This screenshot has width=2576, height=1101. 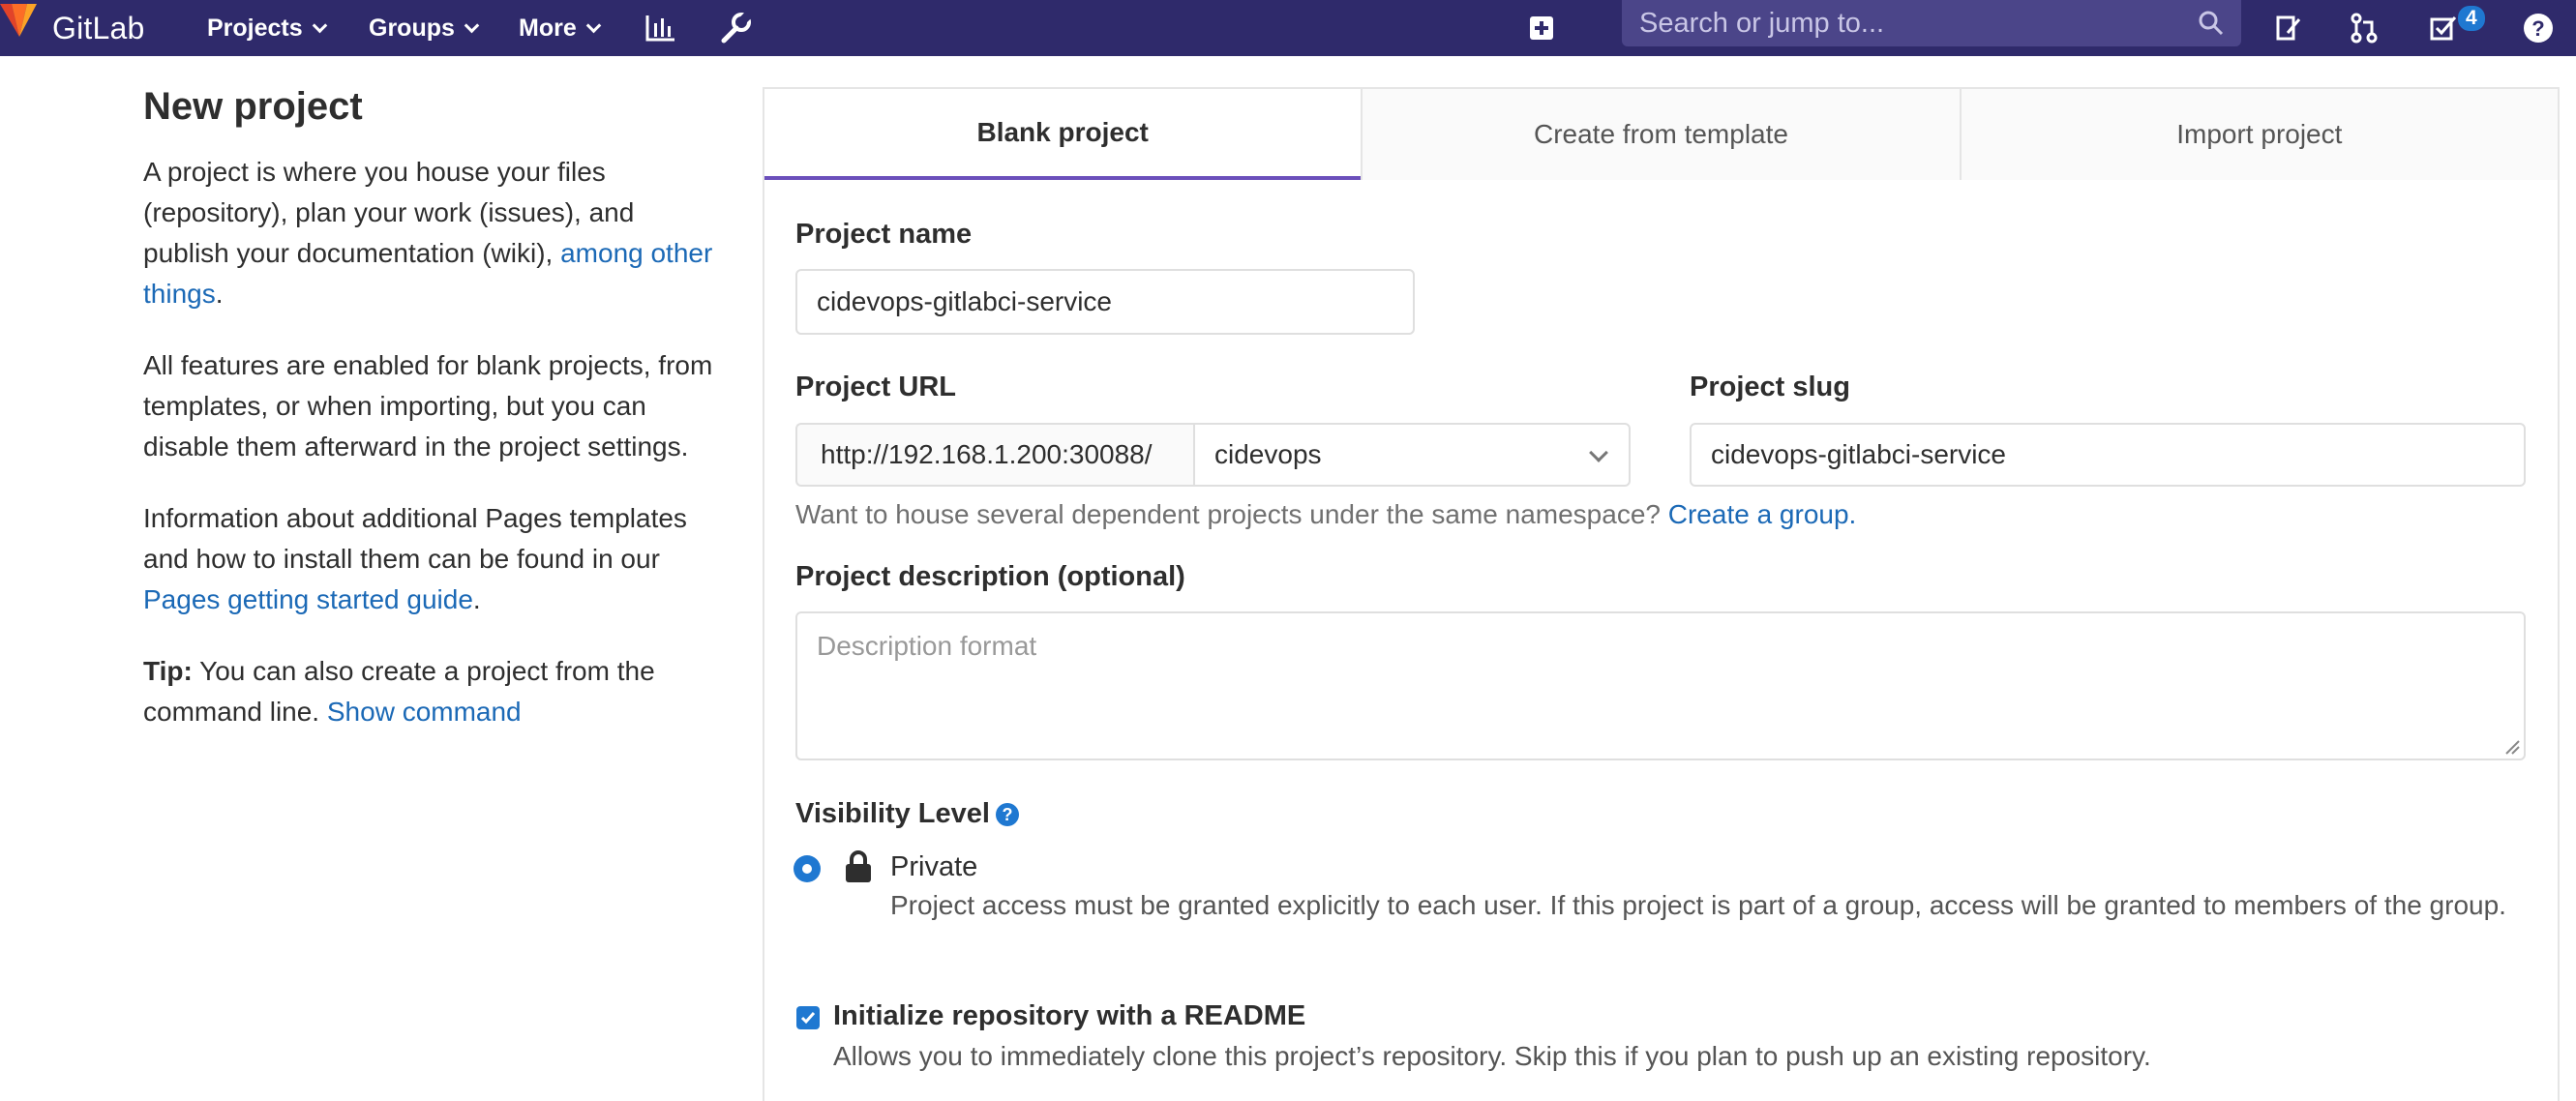 I want to click on visibility-level-label: Visibility Level?, so click(x=907, y=814).